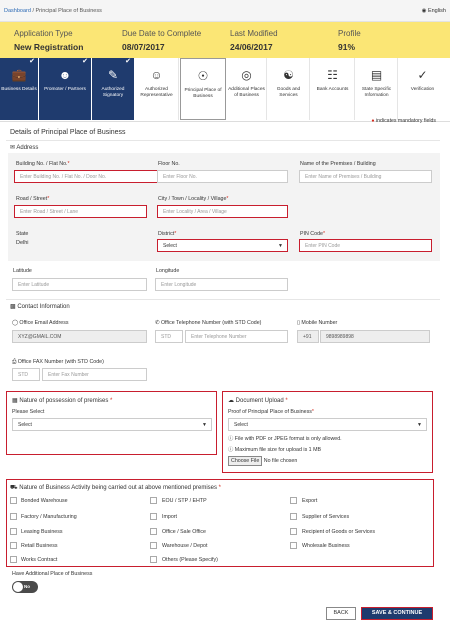 The height and width of the screenshot is (643, 450). I want to click on profile-label: Profile, so click(349, 33).